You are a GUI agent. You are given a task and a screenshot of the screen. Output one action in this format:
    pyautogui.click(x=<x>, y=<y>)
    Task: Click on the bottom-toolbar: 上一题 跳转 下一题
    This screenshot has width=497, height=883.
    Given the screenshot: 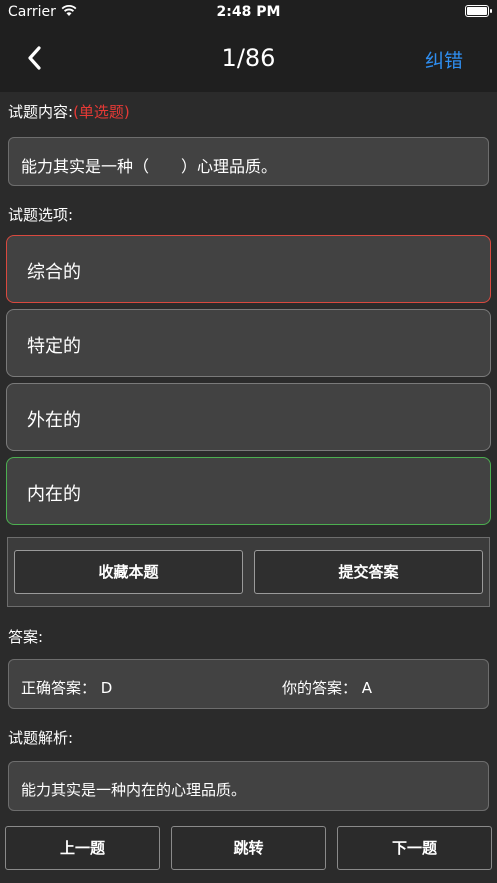 What is the action you would take?
    pyautogui.click(x=248, y=851)
    